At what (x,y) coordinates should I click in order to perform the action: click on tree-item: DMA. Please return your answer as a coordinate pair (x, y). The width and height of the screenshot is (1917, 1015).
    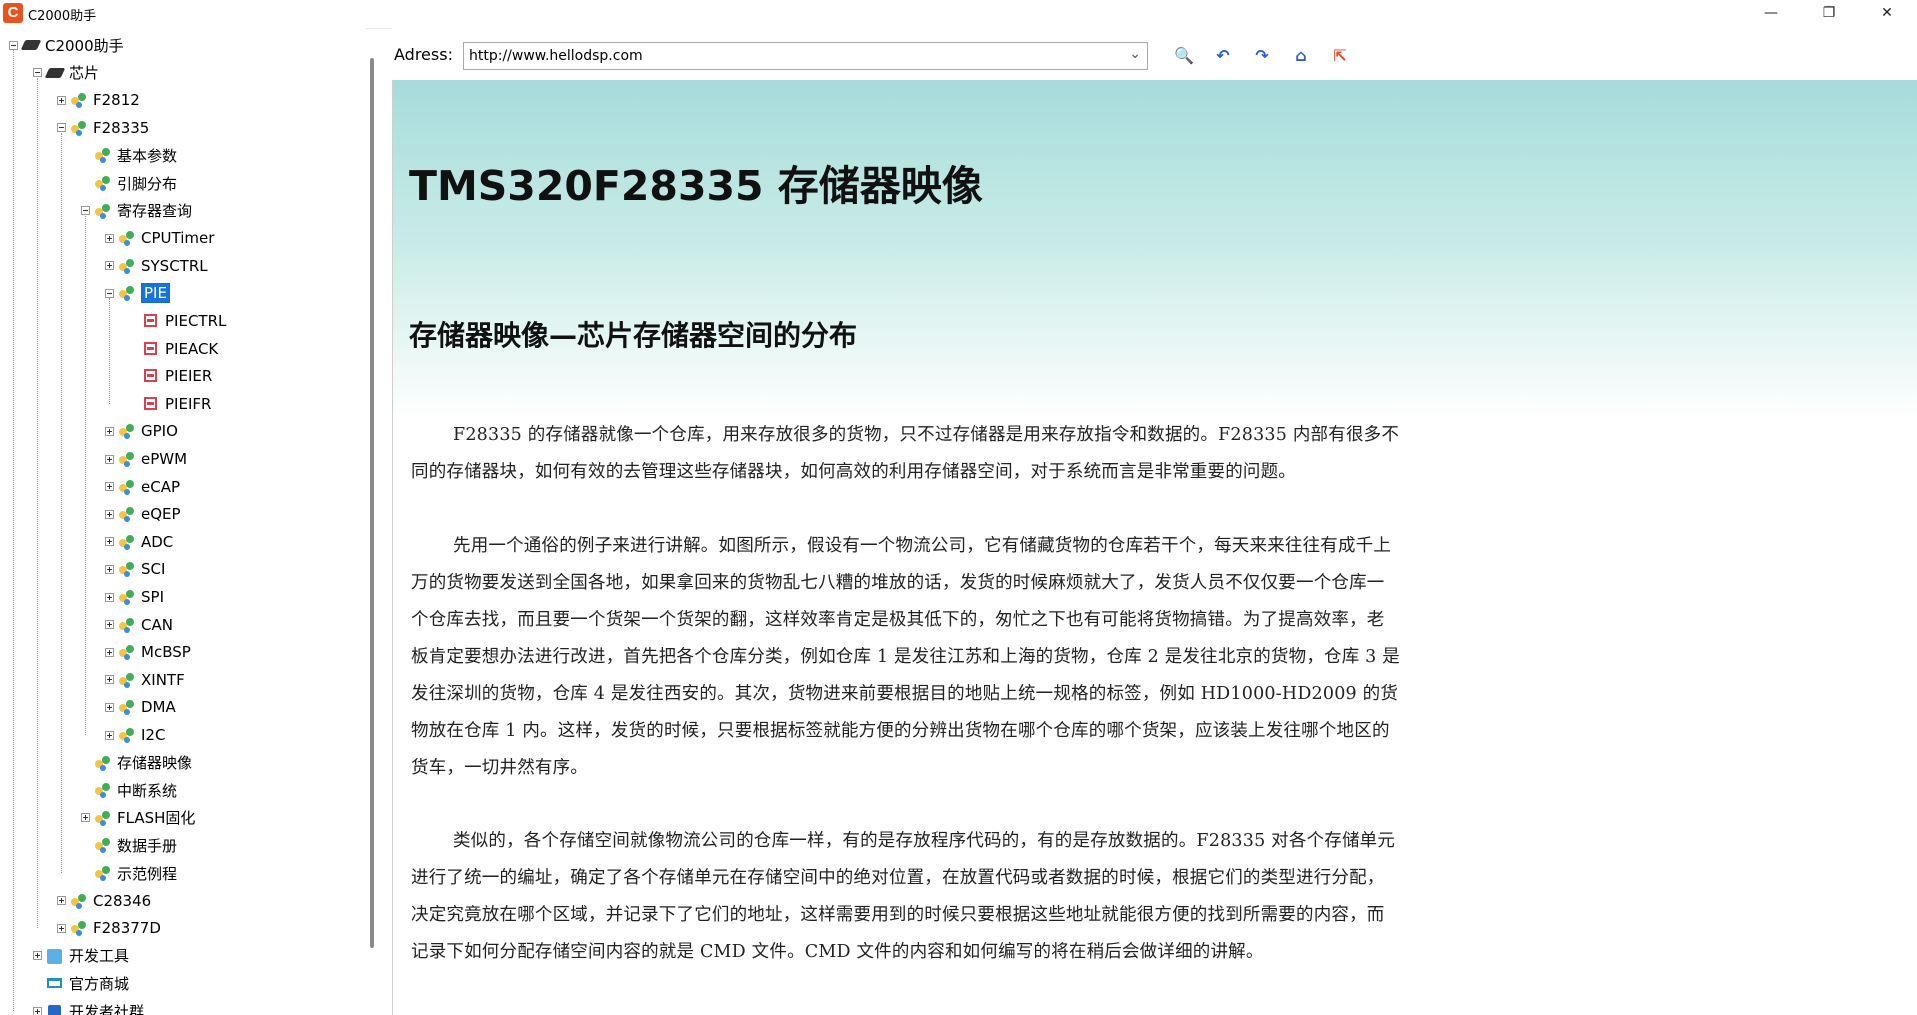
    Looking at the image, I should click on (140, 707).